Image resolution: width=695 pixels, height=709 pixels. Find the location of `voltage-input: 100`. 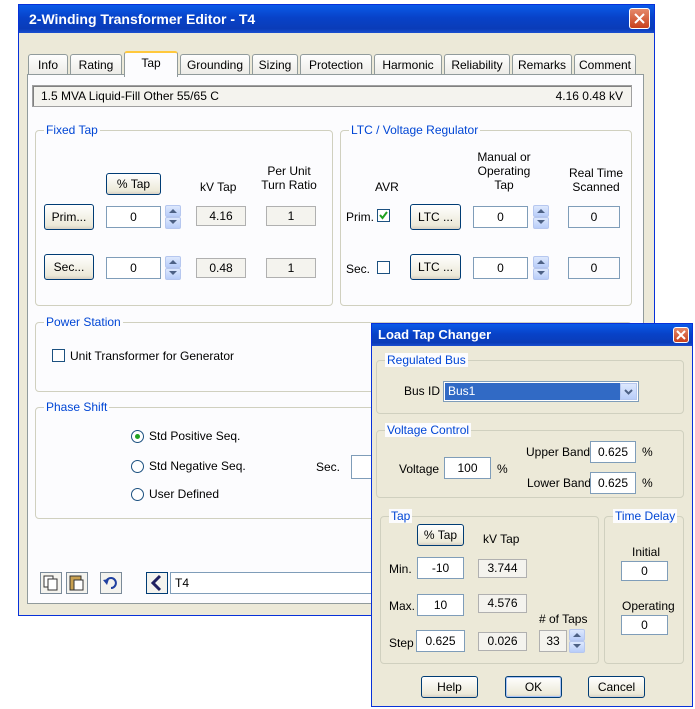

voltage-input: 100 is located at coordinates (467, 468).